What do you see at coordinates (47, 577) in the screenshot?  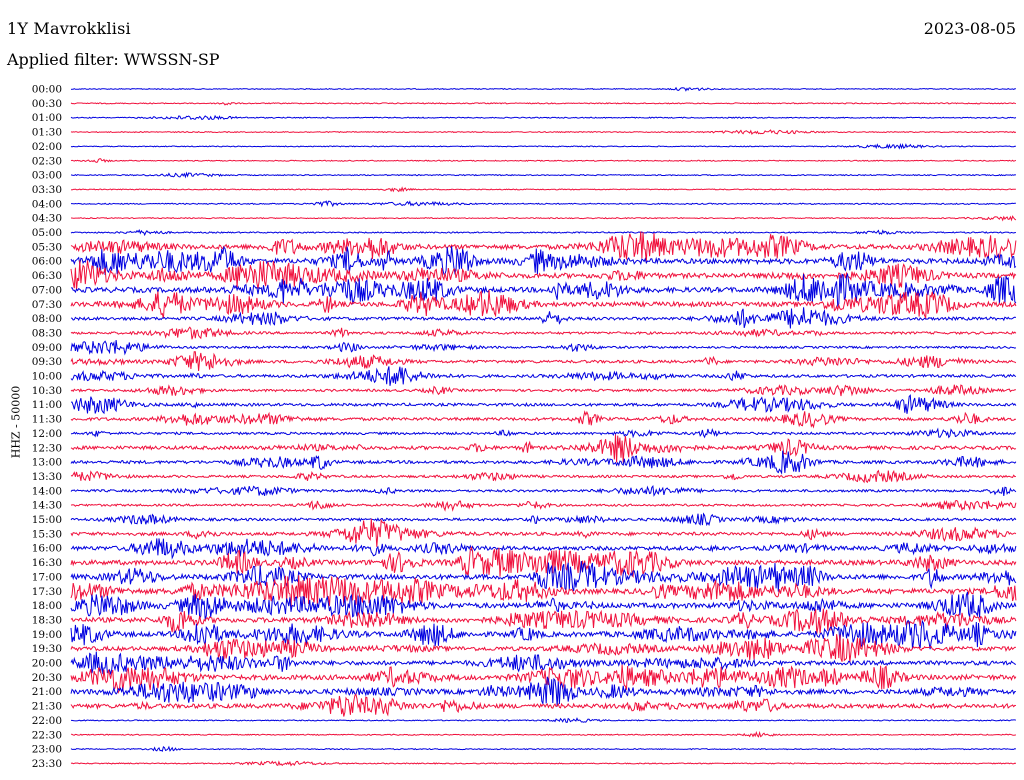 I see `row-time-label: 17:00` at bounding box center [47, 577].